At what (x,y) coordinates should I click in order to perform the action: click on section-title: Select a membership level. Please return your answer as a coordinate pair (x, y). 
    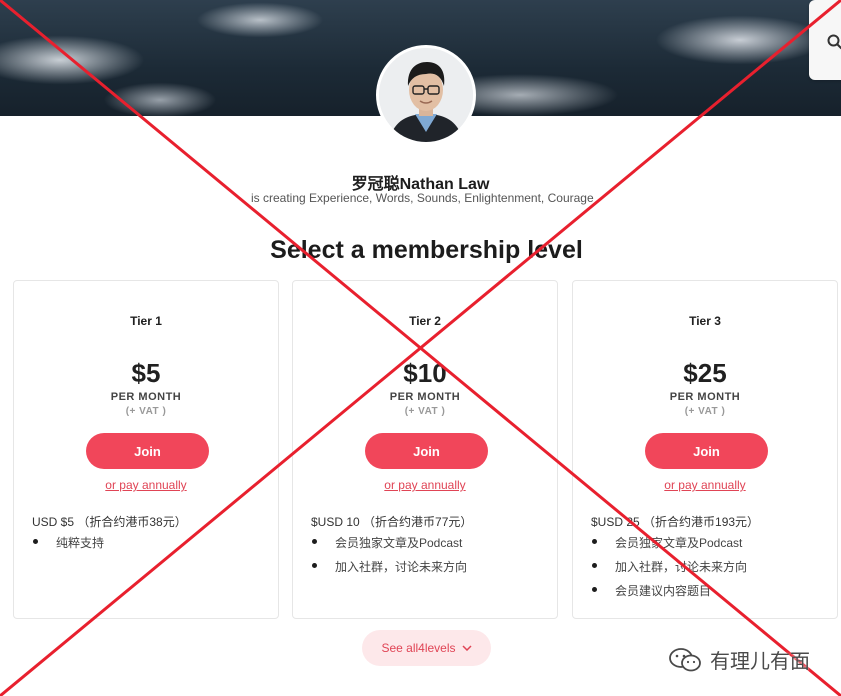
    Looking at the image, I should click on (426, 250).